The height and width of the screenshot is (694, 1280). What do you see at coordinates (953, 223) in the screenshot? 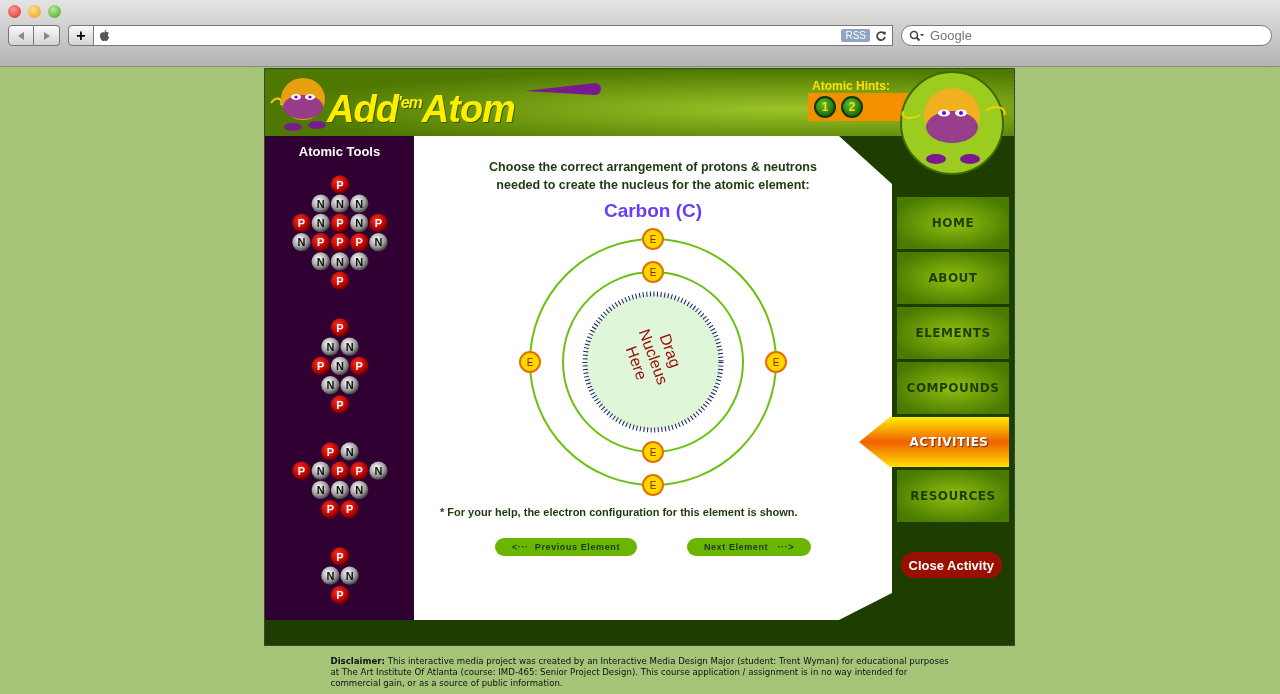
I see `nav-button: HOME` at bounding box center [953, 223].